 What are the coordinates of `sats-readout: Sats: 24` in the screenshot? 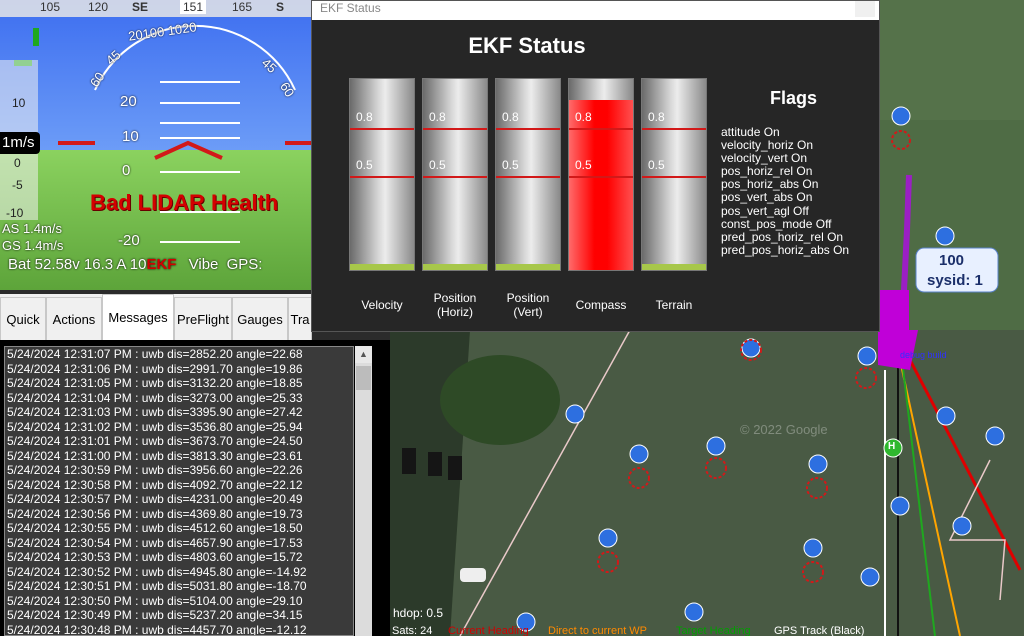 It's located at (412, 630).